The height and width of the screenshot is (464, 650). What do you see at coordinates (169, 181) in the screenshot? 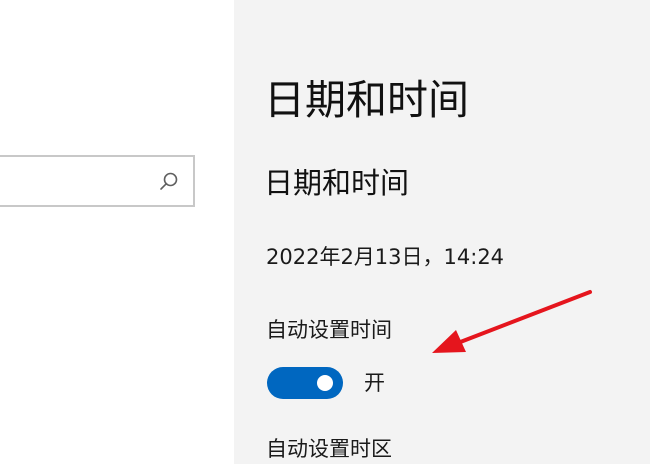
I see `search-icon` at bounding box center [169, 181].